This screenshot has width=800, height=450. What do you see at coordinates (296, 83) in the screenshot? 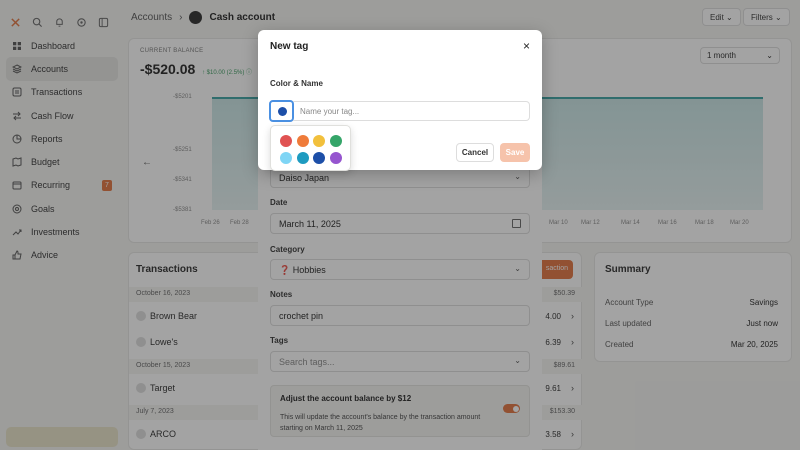
I see `color-name-label: Color & Name` at bounding box center [296, 83].